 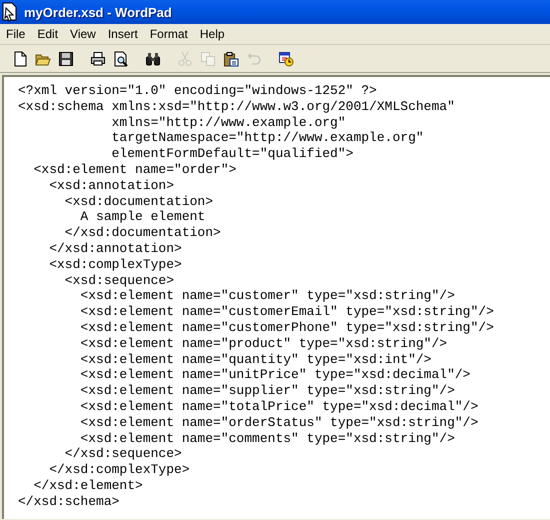 I want to click on code-line: <xsd:element name="unitPrice" type="xsd:decimal"/>, so click(x=275, y=375).